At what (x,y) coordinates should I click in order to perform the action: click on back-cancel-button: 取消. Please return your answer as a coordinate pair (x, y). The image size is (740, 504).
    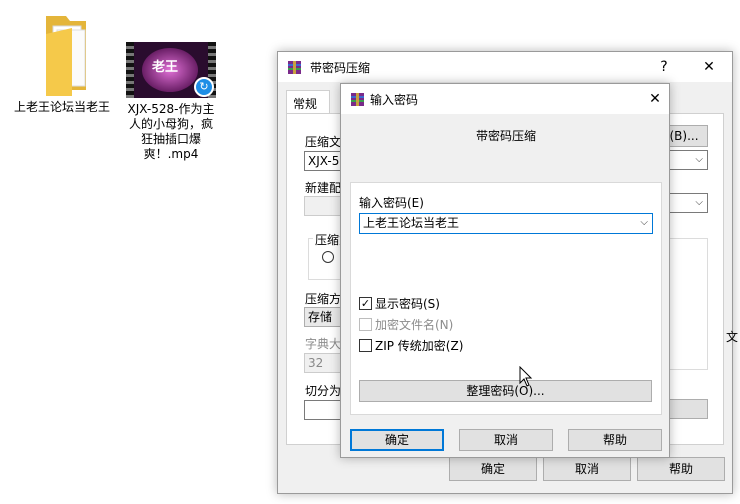
    Looking at the image, I should click on (587, 469).